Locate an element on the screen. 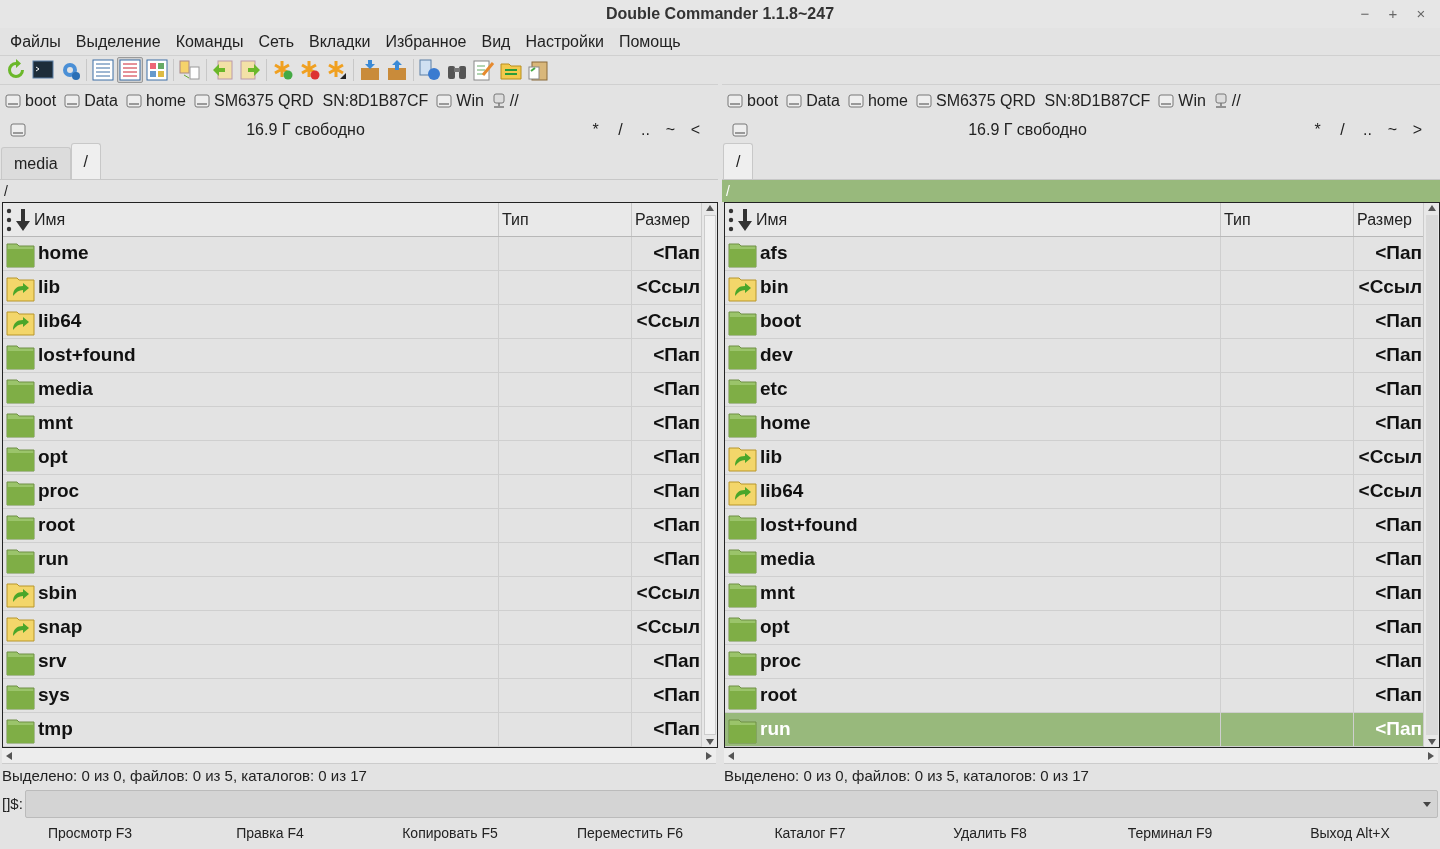 The width and height of the screenshot is (1440, 849). tab: media is located at coordinates (36, 163).